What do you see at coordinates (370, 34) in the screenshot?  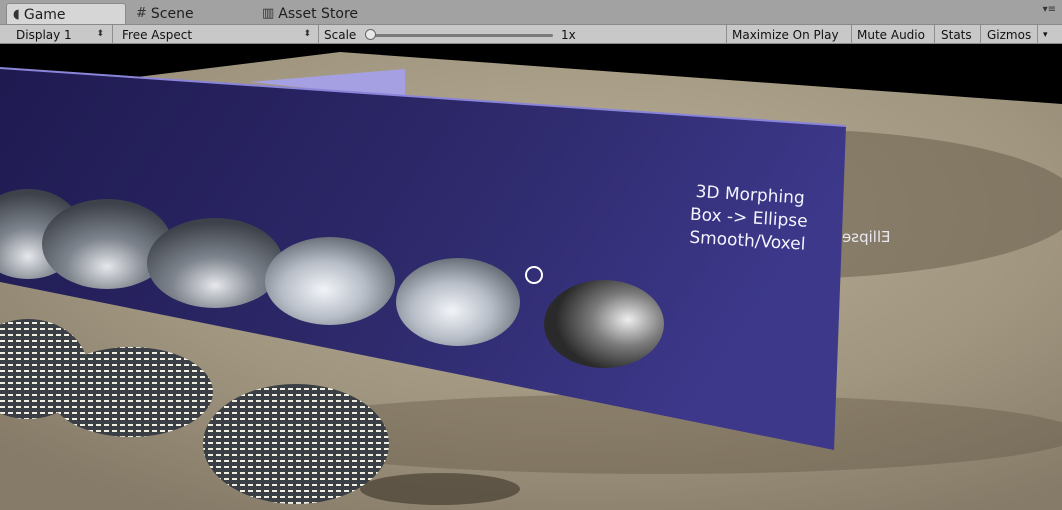 I see `scale-slider-thumb` at bounding box center [370, 34].